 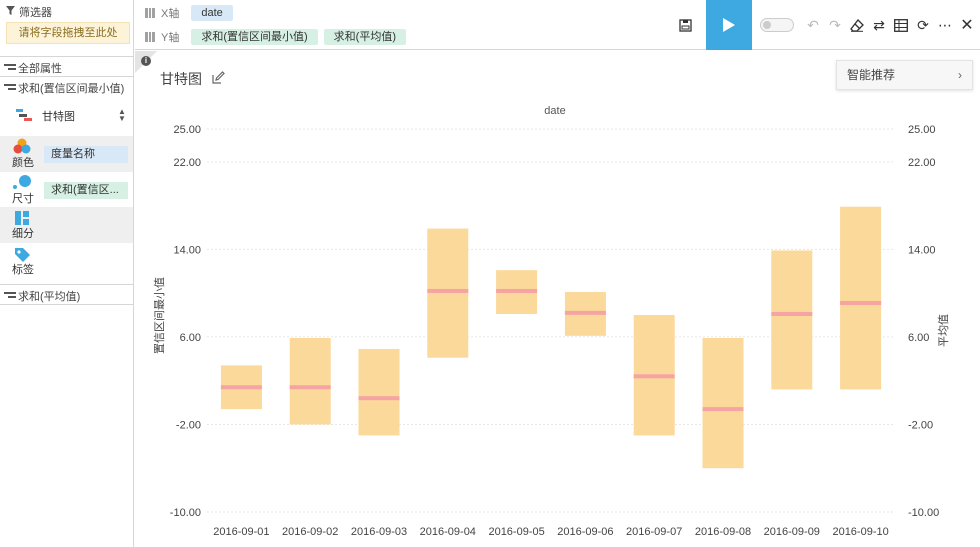 What do you see at coordinates (35, 13) in the screenshot?
I see `filter-title: 筛选器` at bounding box center [35, 13].